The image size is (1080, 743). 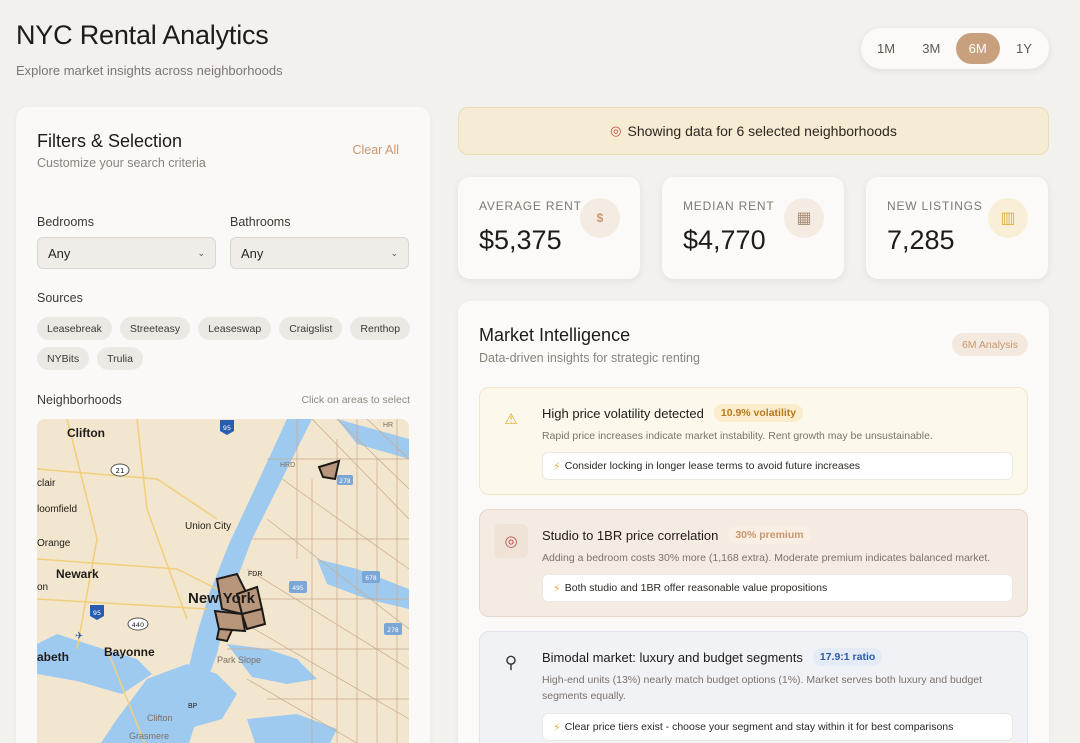 What do you see at coordinates (77, 574) in the screenshot?
I see `map-label-newark: Newark` at bounding box center [77, 574].